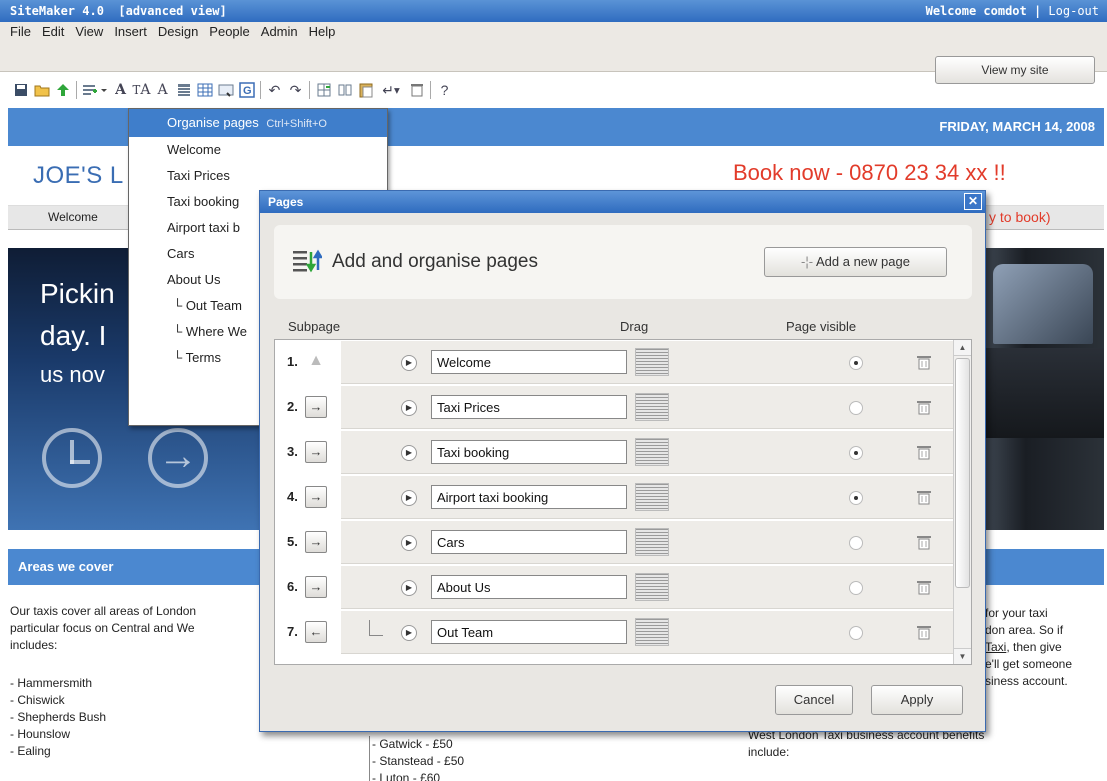 This screenshot has width=1107, height=781. I want to click on menu-item-page: Taxi Prices, so click(258, 176).